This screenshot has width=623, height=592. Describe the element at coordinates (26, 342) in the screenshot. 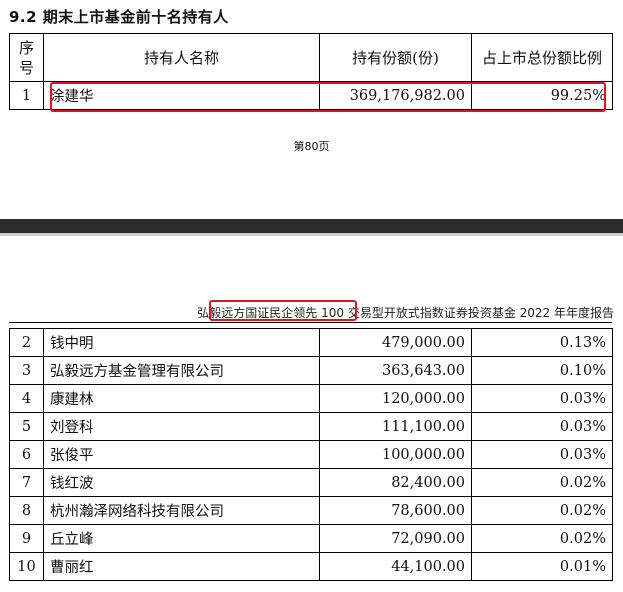

I see `row-seq: 2` at that location.